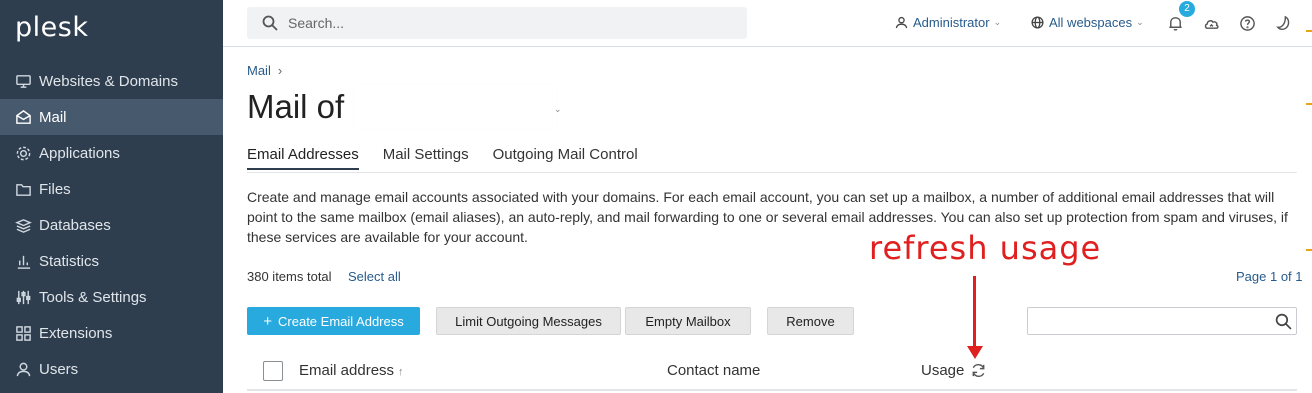 Image resolution: width=1312 pixels, height=393 pixels. I want to click on sidebar-item-label: Databases, so click(75, 225).